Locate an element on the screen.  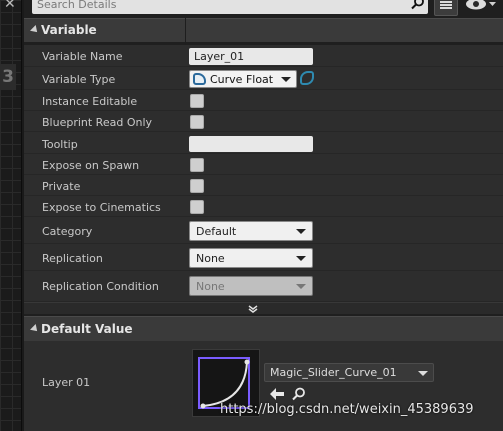
browse-to-asset-icon is located at coordinates (299, 394).